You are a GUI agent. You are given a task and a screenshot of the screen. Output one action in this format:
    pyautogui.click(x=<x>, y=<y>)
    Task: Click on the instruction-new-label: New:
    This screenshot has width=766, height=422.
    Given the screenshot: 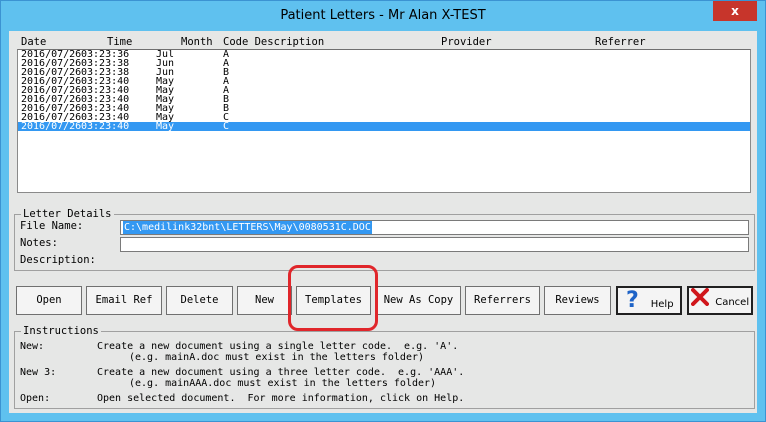 What is the action you would take?
    pyautogui.click(x=32, y=346)
    